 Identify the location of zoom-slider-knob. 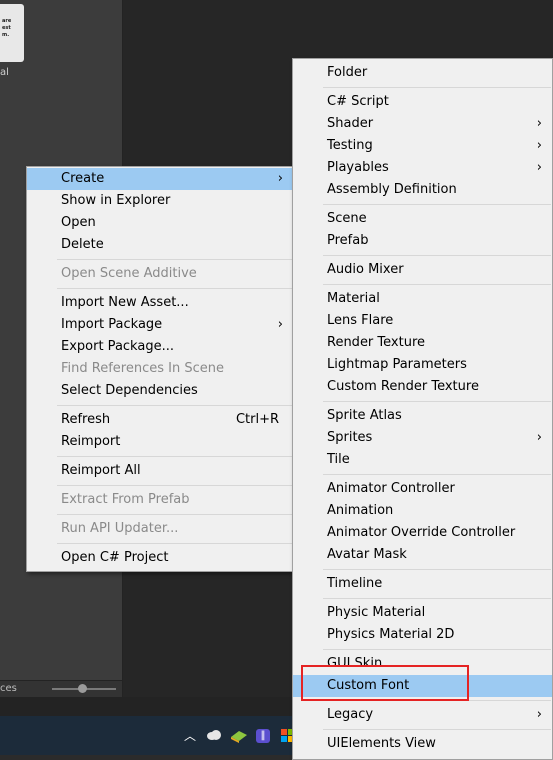
(82, 688).